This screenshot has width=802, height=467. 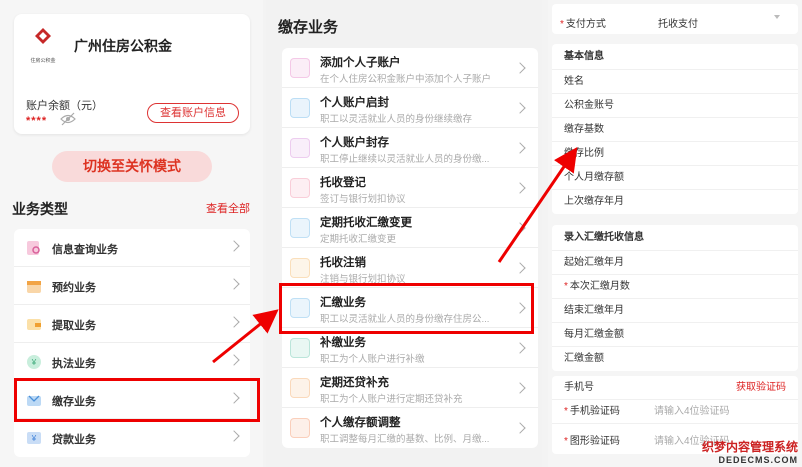 I want to click on payment-method-label: * 支付方式, so click(x=583, y=24).